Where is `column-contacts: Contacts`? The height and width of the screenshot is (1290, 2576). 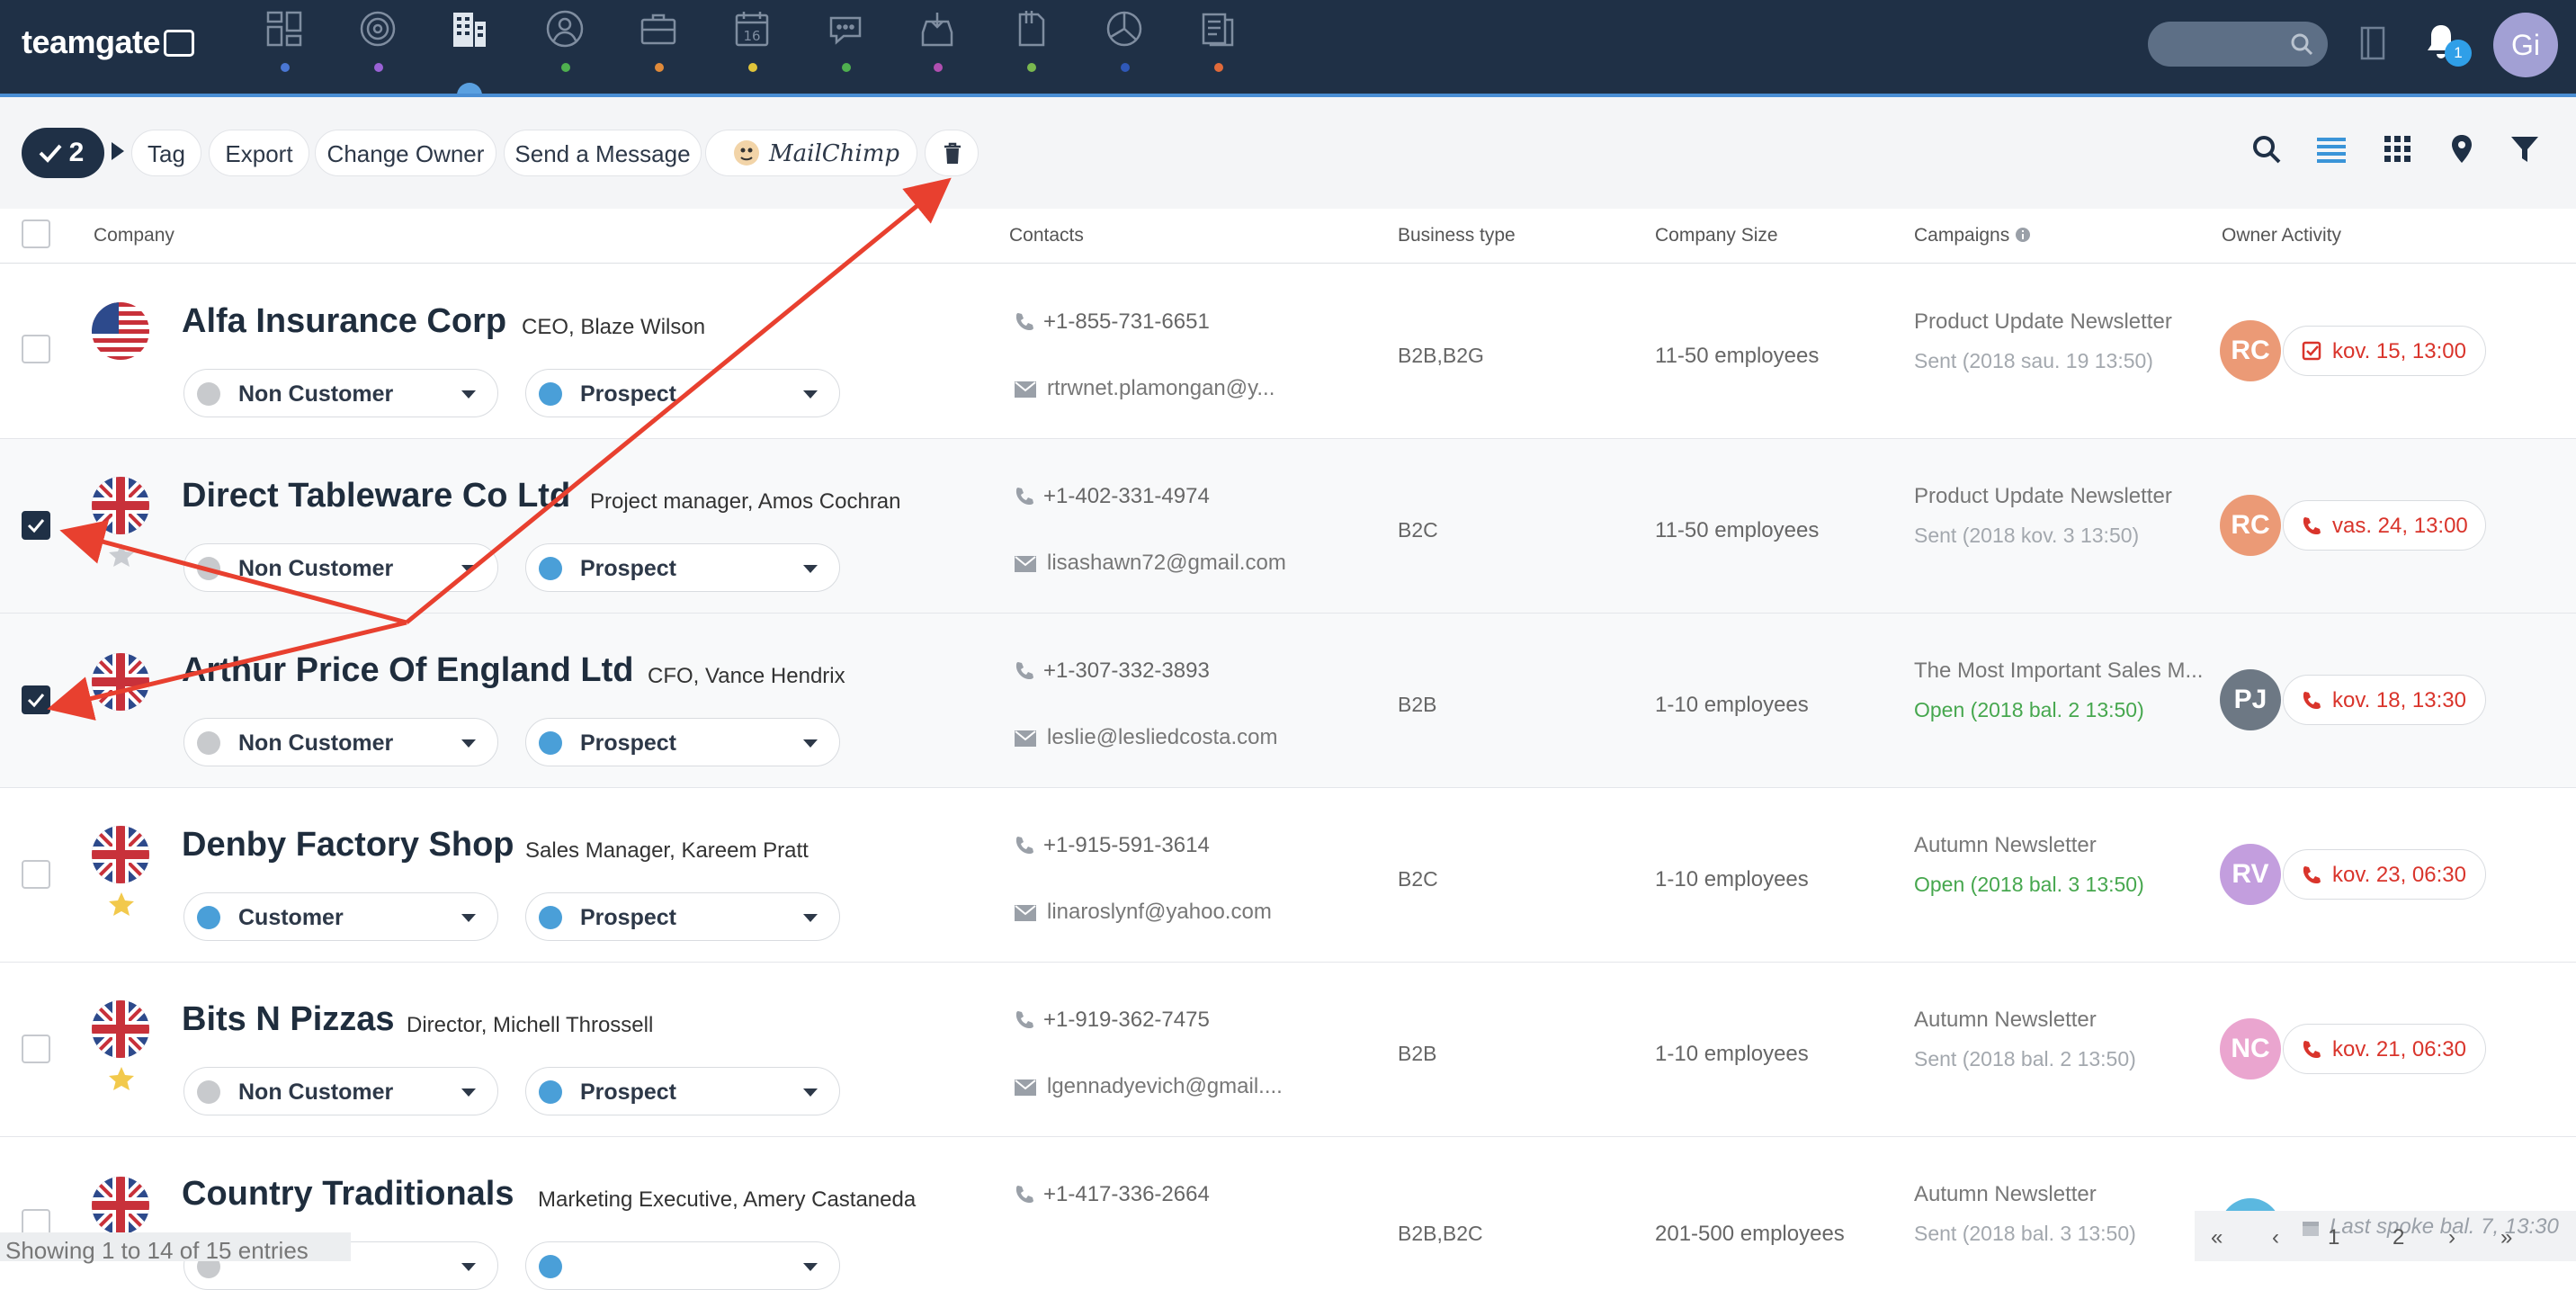 column-contacts: Contacts is located at coordinates (1046, 235).